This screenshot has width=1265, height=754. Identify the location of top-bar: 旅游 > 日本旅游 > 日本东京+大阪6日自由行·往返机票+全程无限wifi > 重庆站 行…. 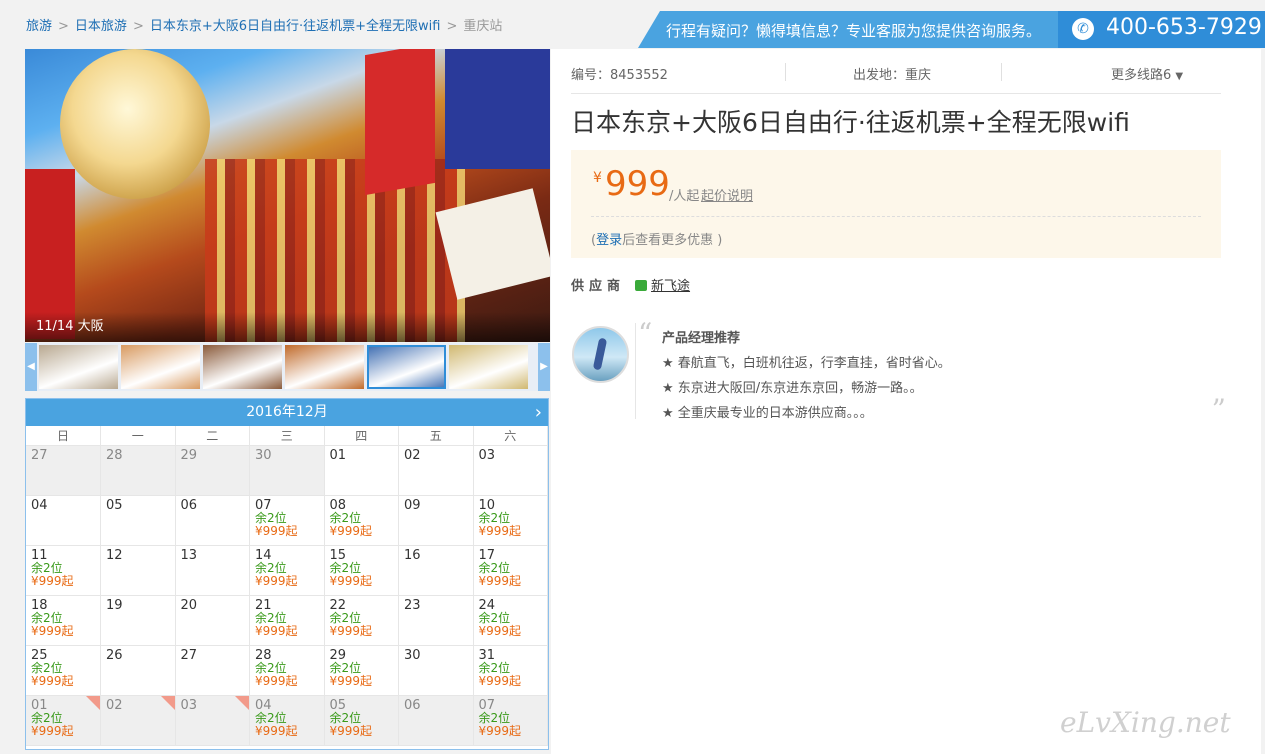
(632, 24).